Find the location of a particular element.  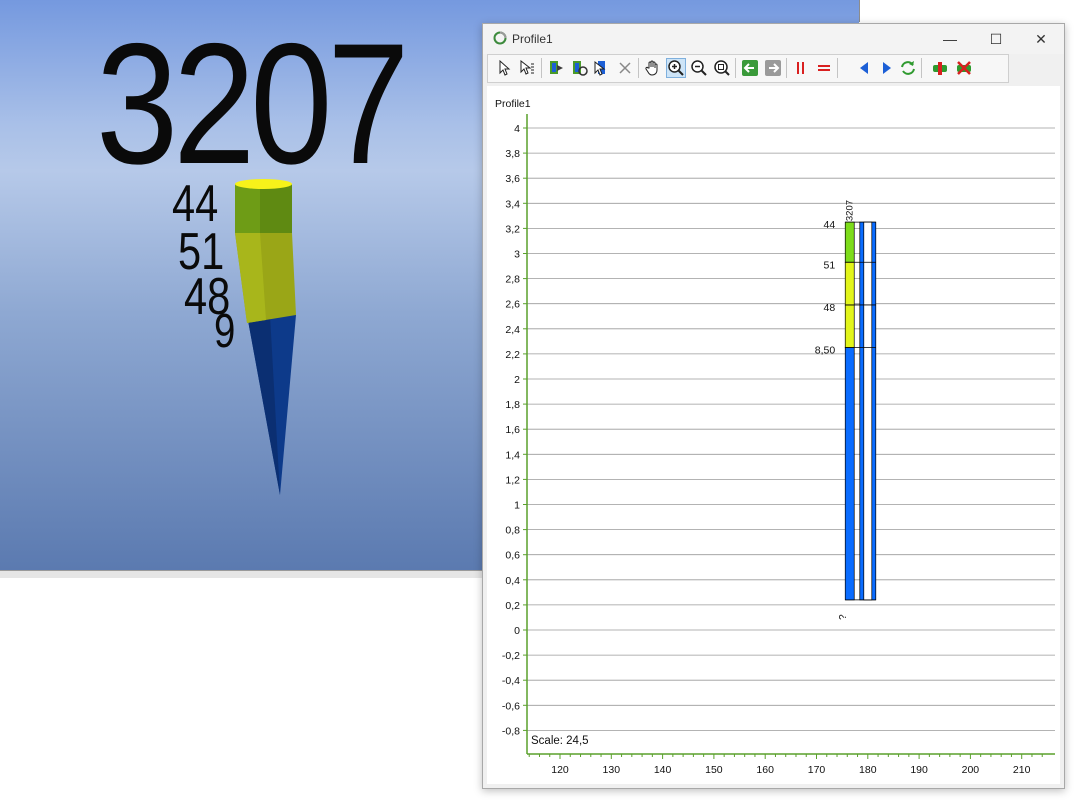

borehole-add-icon is located at coordinates (556, 68).